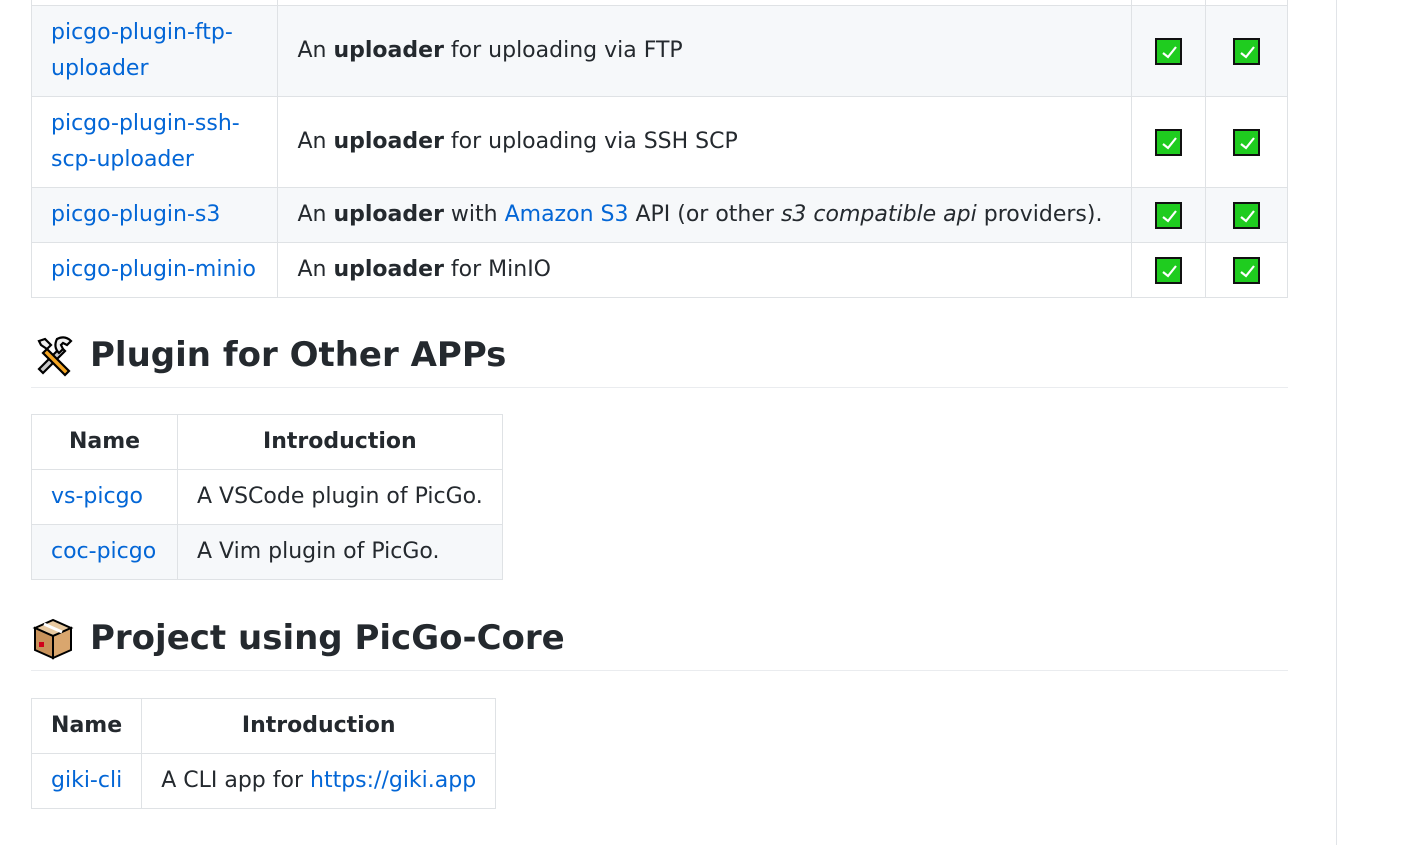  What do you see at coordinates (53, 355) in the screenshot?
I see `hammer-and-wrench-icon` at bounding box center [53, 355].